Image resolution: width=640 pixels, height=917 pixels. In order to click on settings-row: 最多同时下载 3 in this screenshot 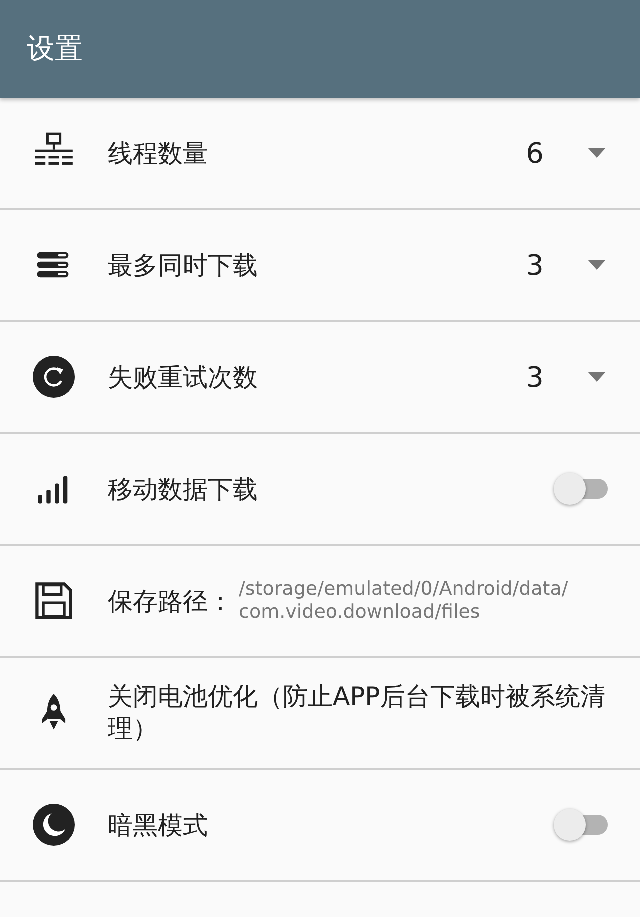, I will do `click(320, 266)`.